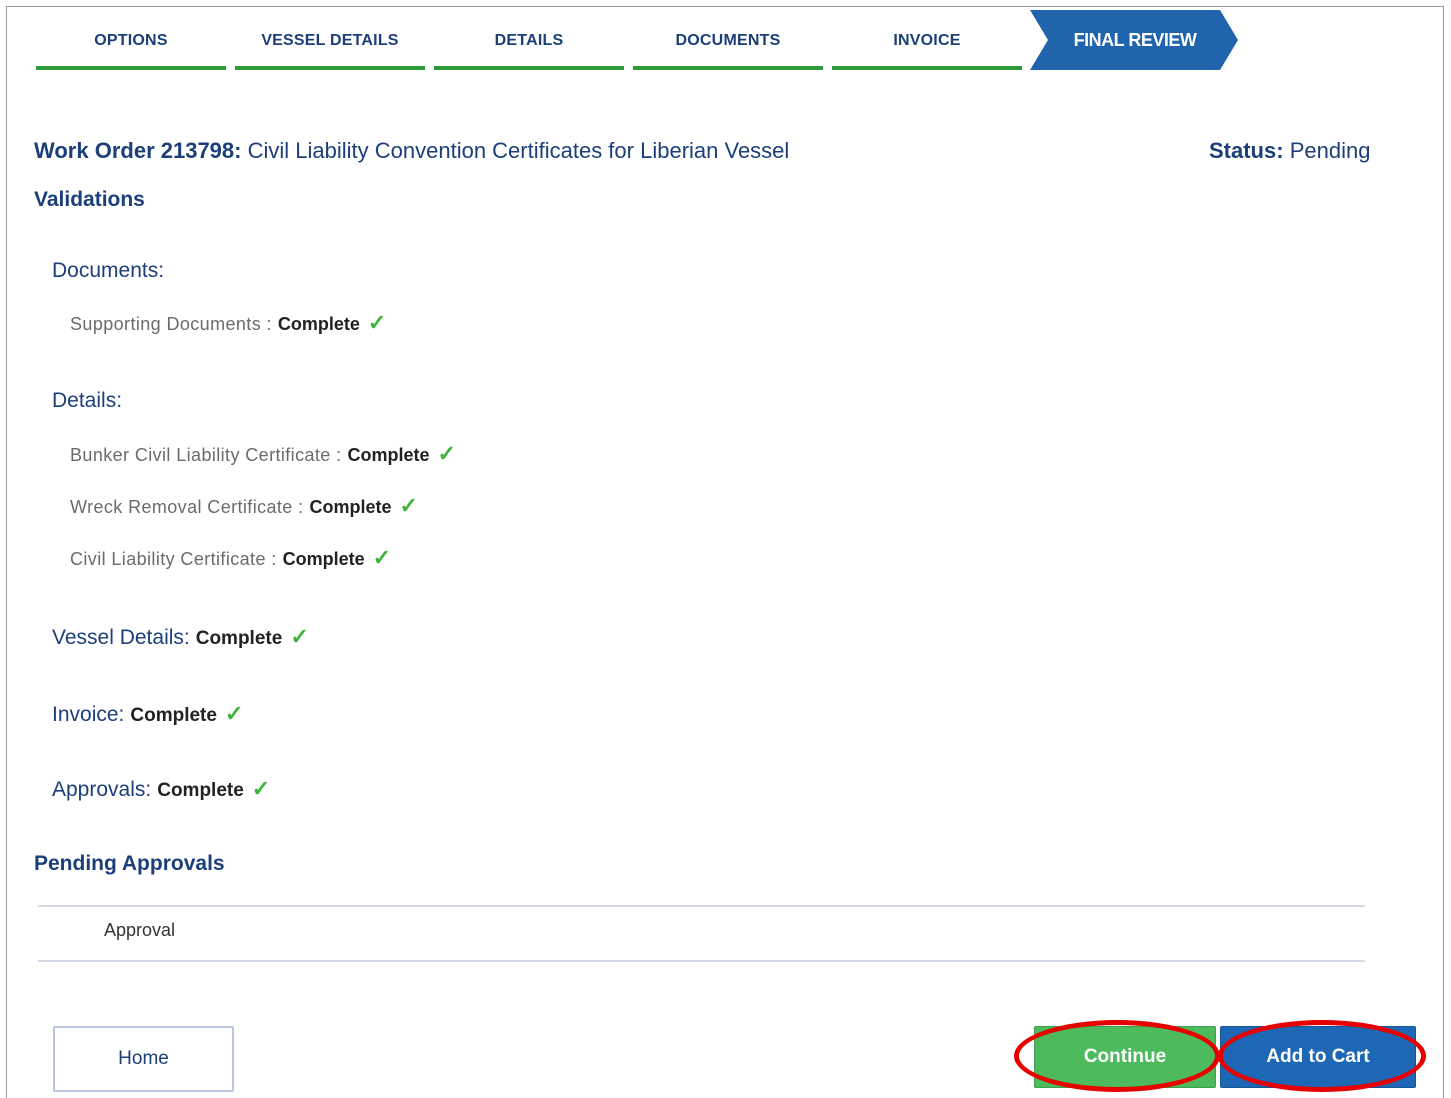  I want to click on step-documents-label: DOCUMENTS, so click(728, 40).